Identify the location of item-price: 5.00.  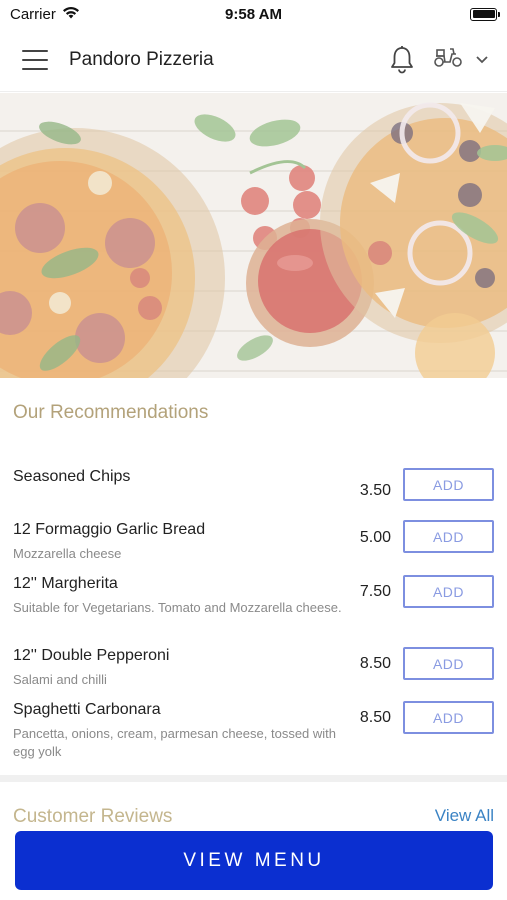
(375, 537).